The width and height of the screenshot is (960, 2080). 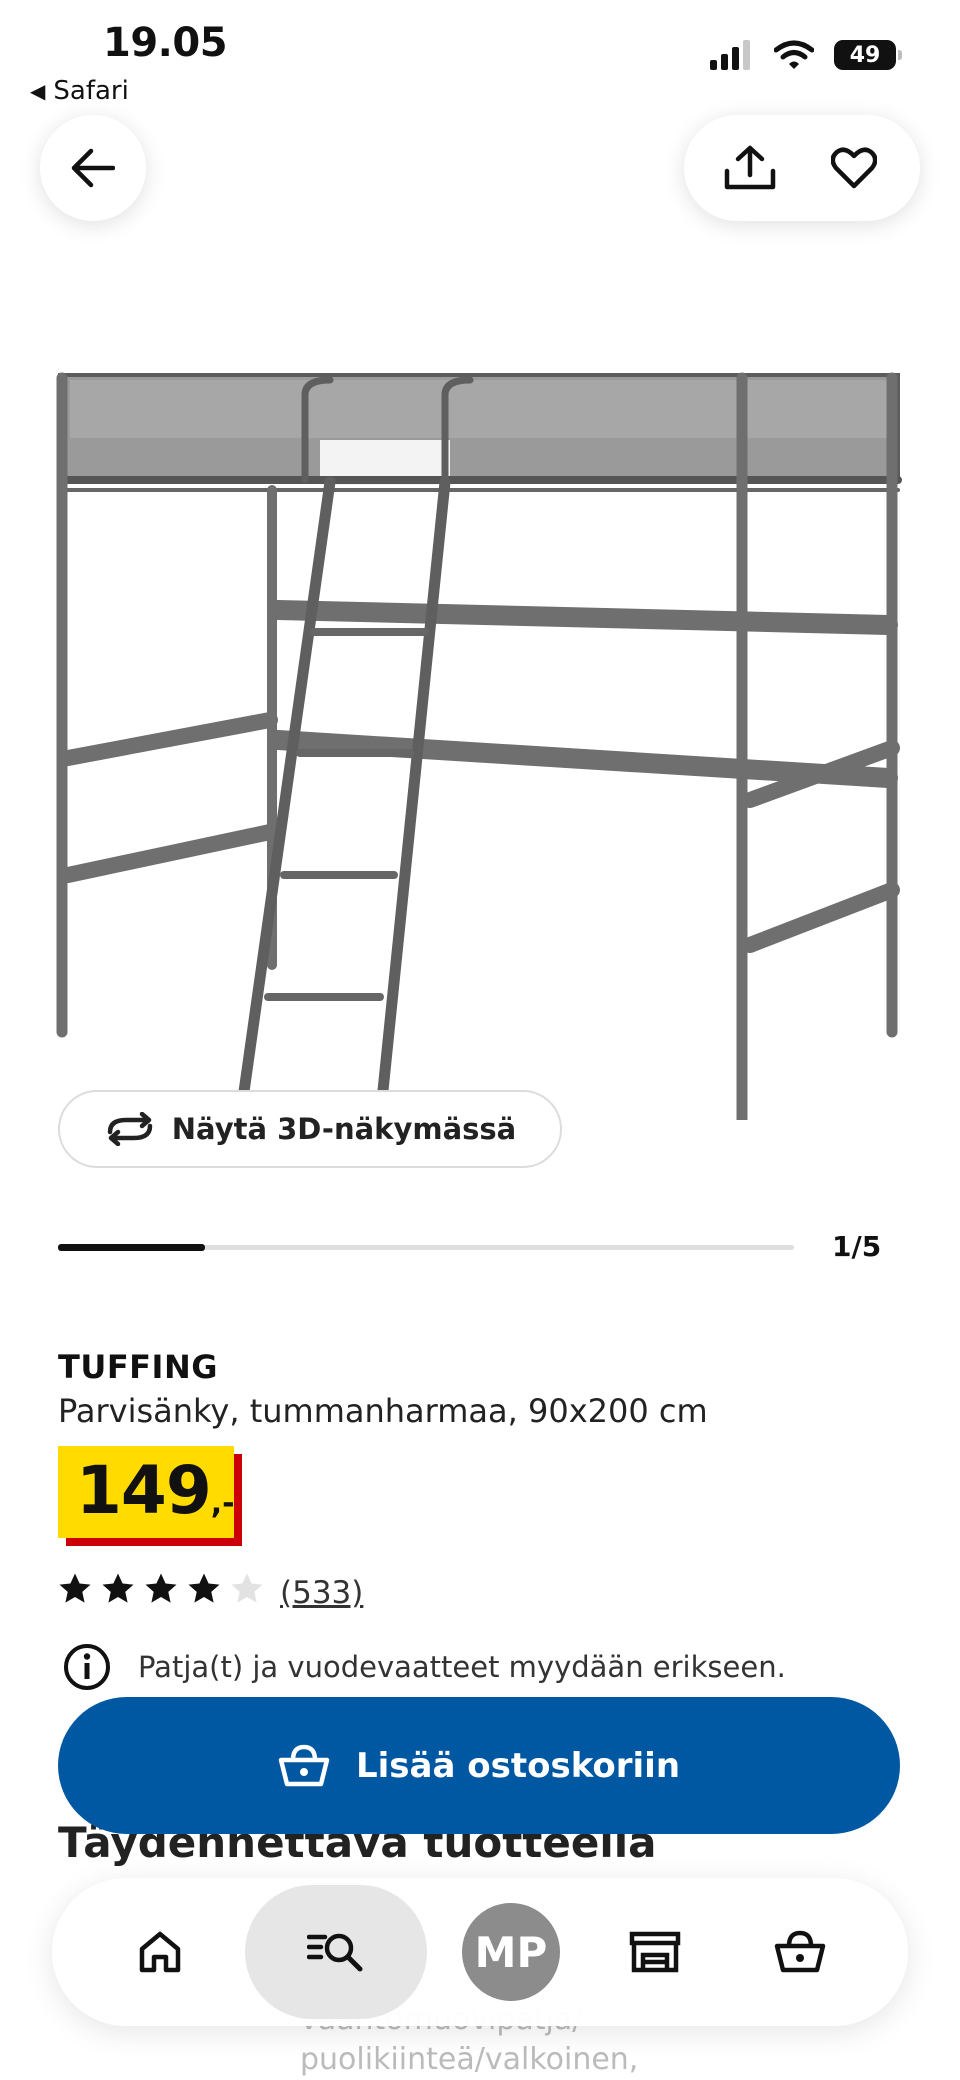 I want to click on price-value: 149, so click(x=144, y=1490).